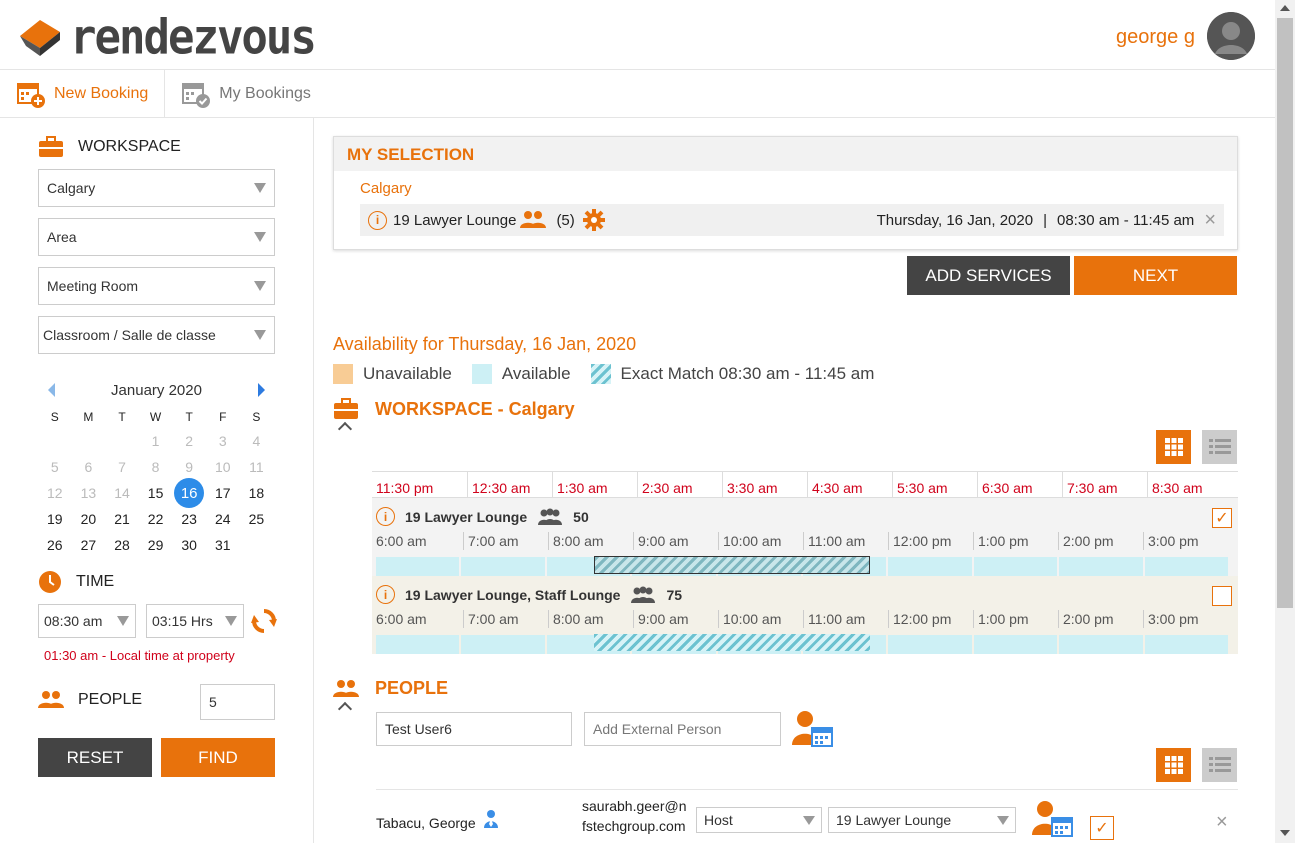 The image size is (1295, 843). What do you see at coordinates (139, 655) in the screenshot?
I see `local-time-note: 01:30 am - Local time at property` at bounding box center [139, 655].